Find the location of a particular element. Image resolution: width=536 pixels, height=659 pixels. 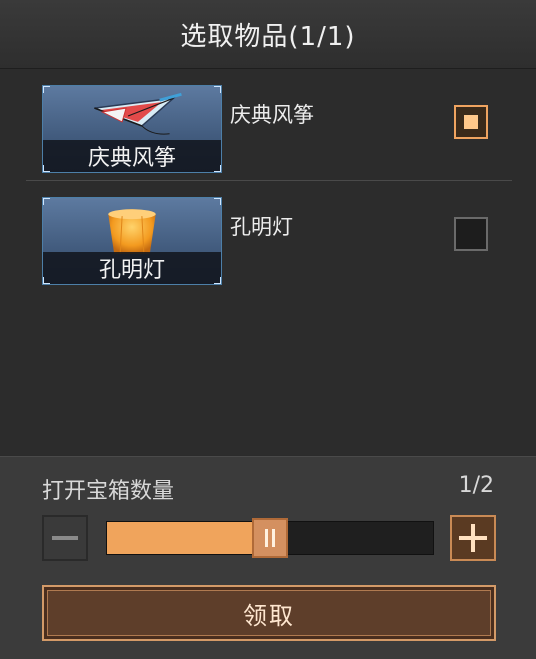

decrease-quantity-button is located at coordinates (65, 538).